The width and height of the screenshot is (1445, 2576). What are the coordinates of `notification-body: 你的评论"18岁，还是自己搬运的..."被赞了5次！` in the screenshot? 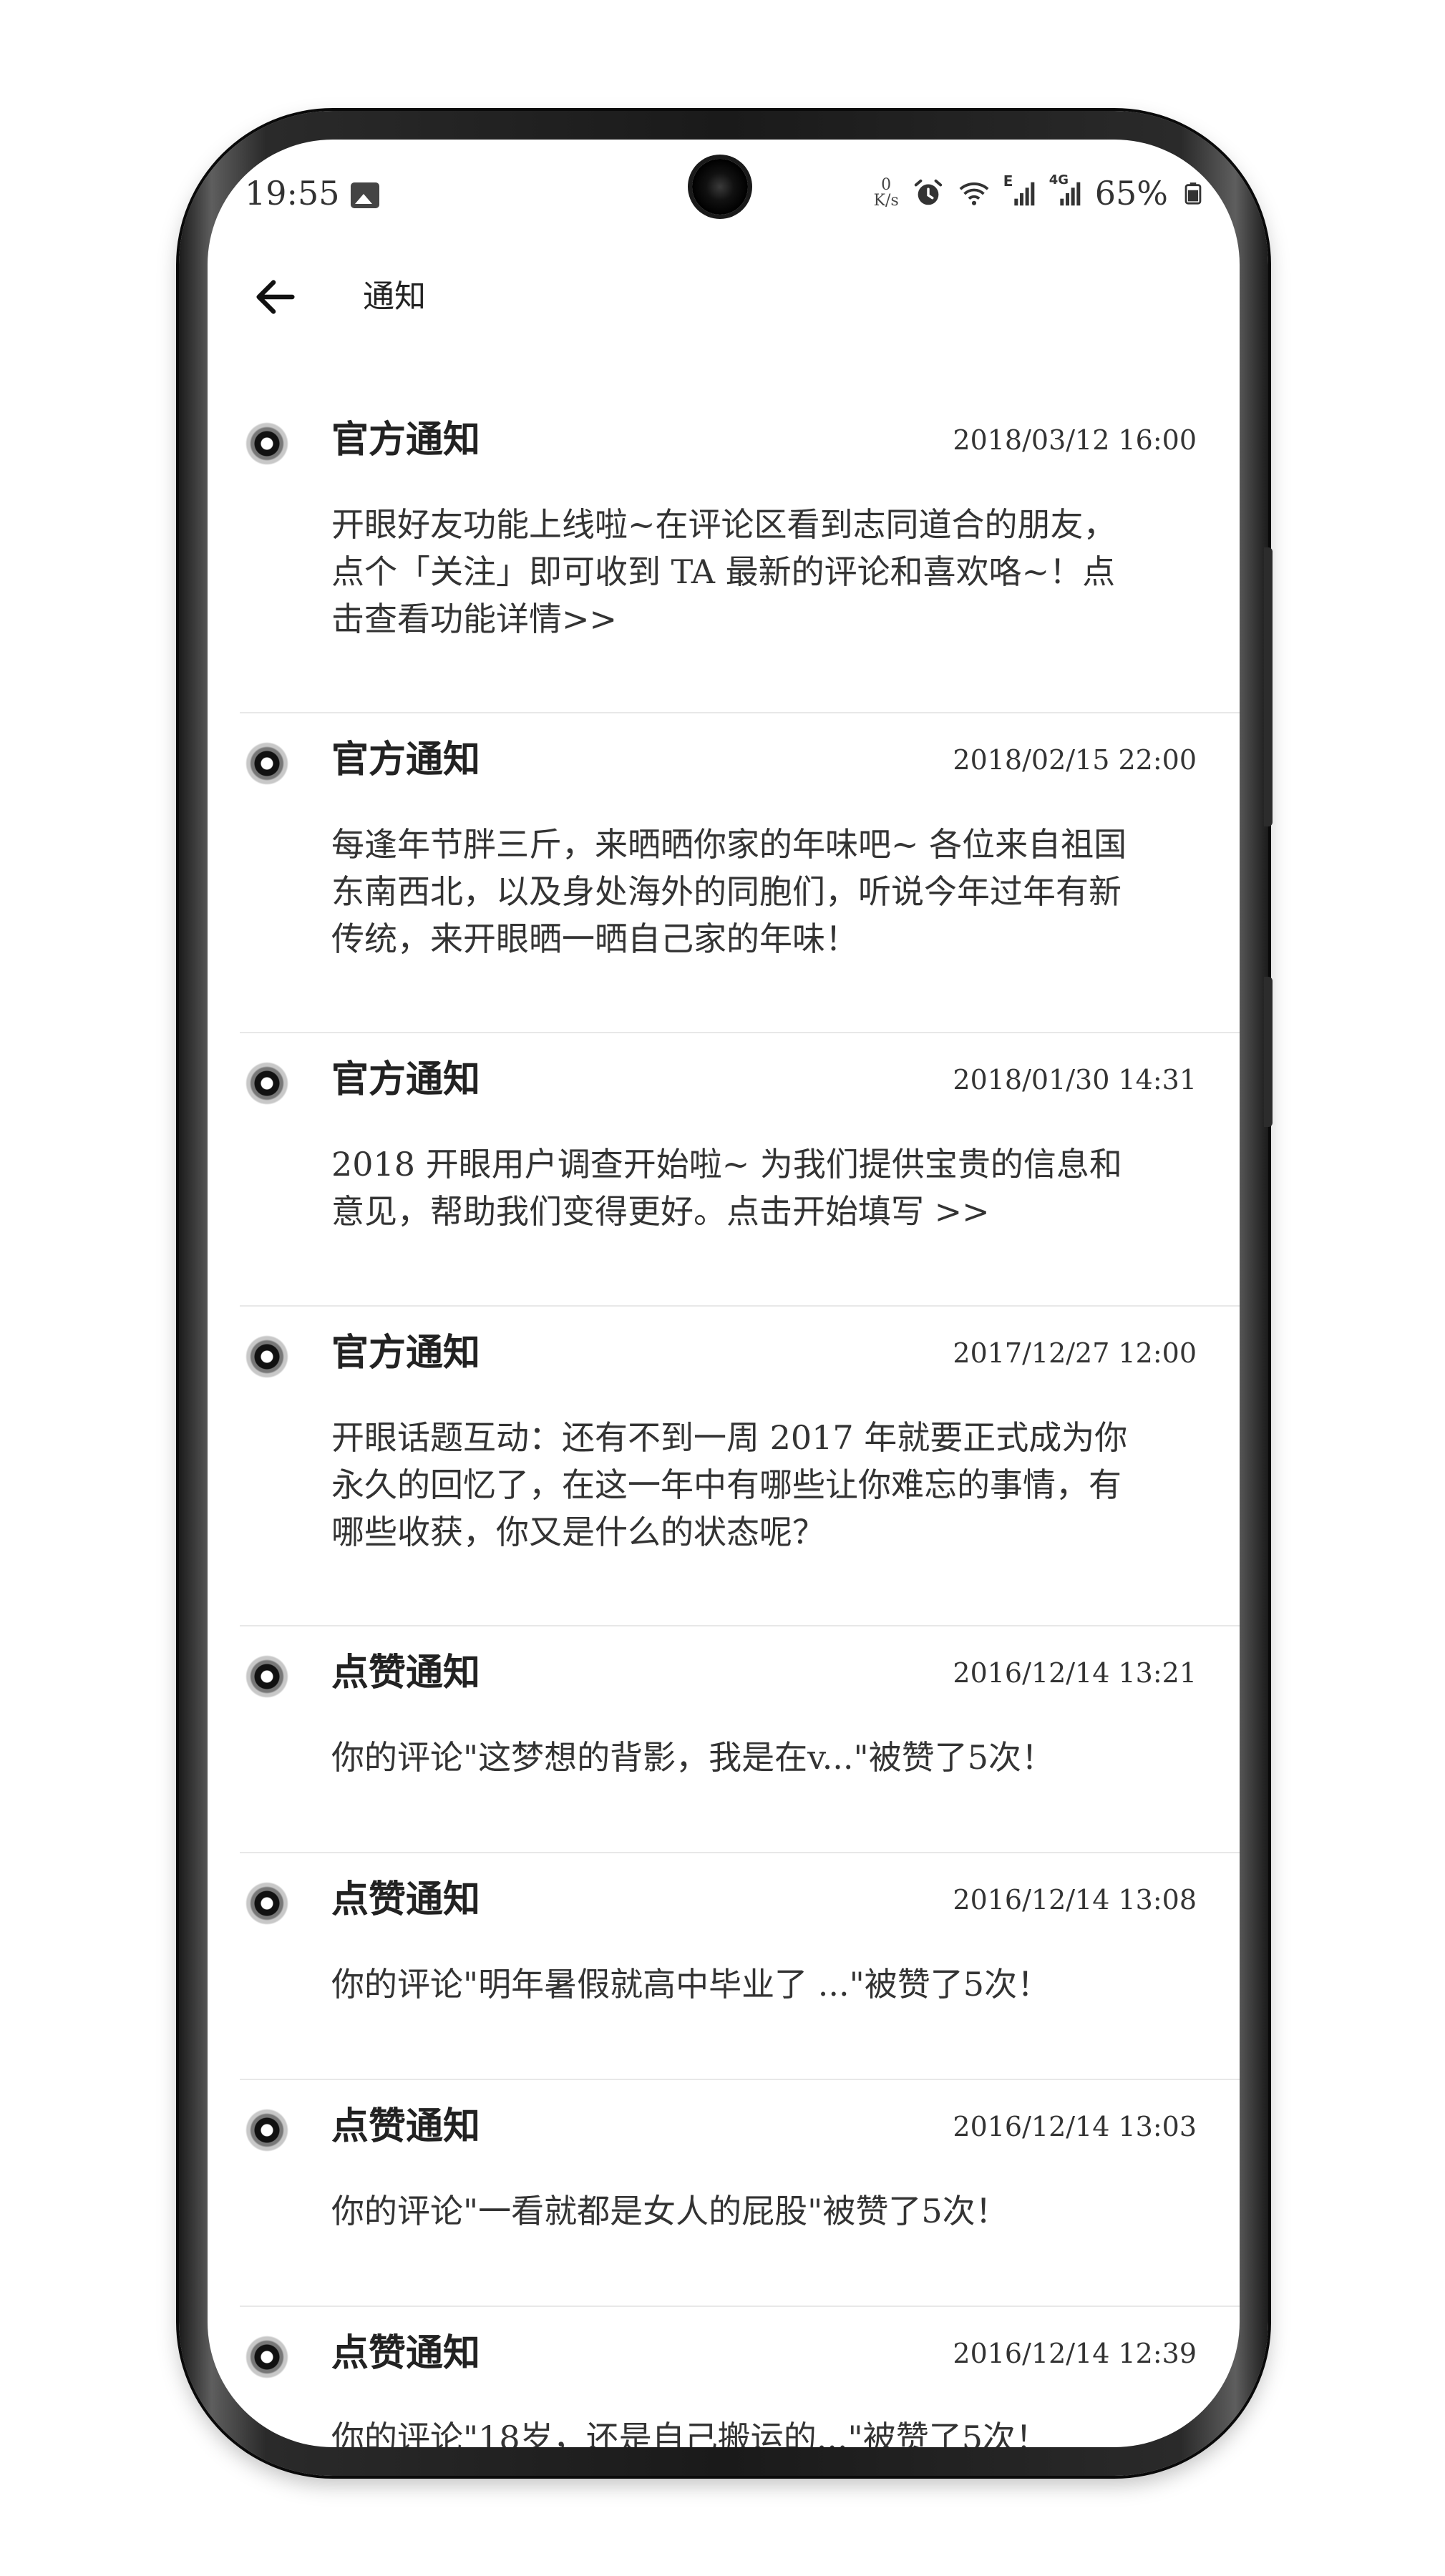 It's located at (760, 2430).